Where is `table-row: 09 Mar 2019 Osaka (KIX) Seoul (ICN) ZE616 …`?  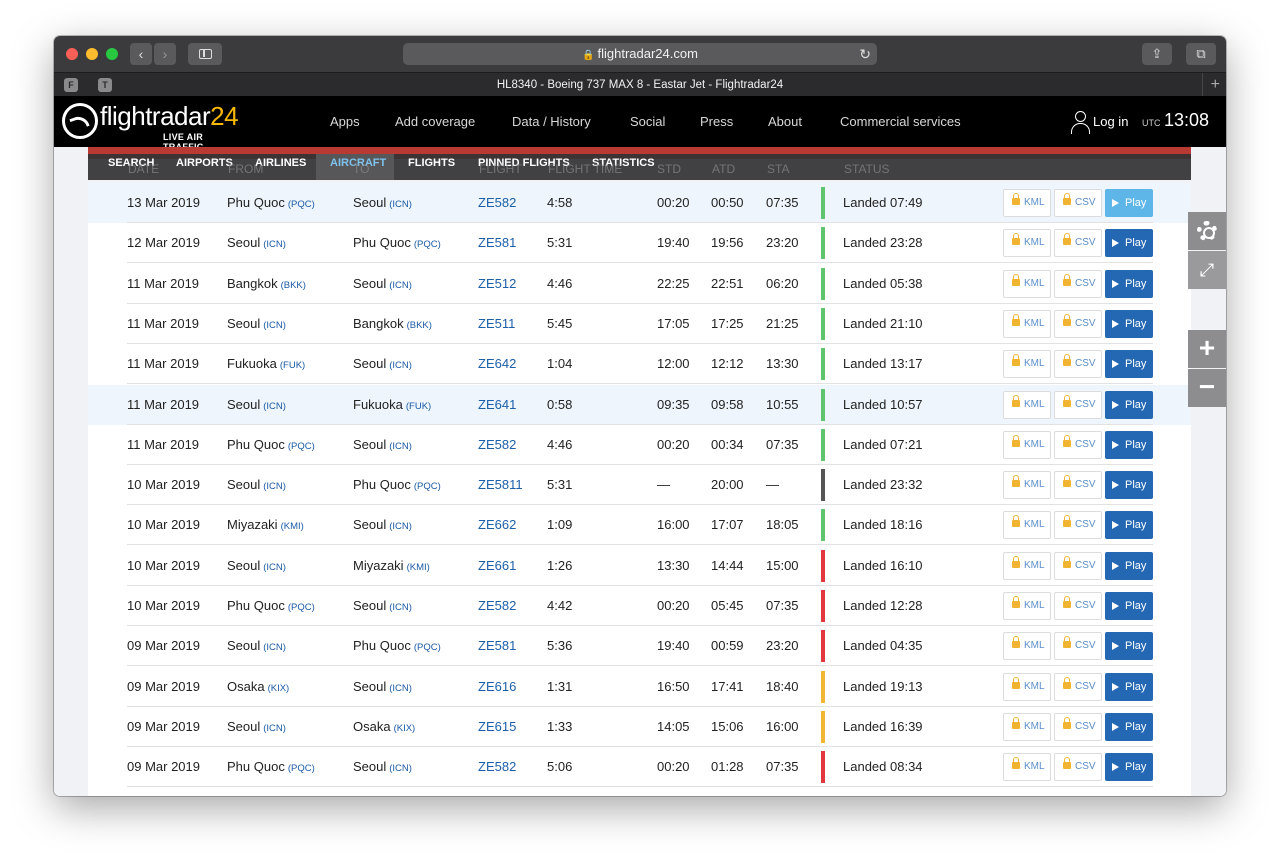 table-row: 09 Mar 2019 Osaka (KIX) Seoul (ICN) ZE616 … is located at coordinates (639, 687).